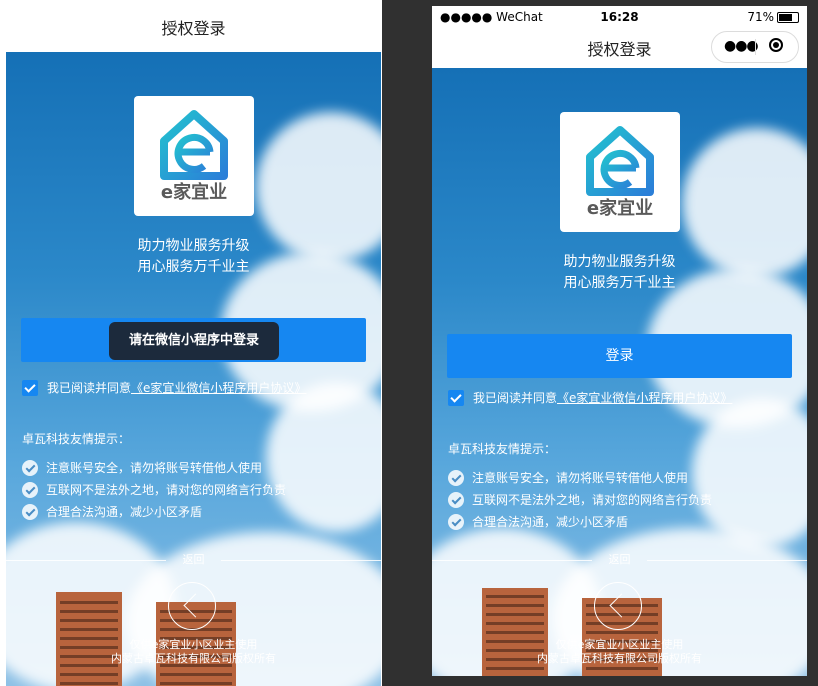  What do you see at coordinates (619, 356) in the screenshot?
I see `login-button: 登录` at bounding box center [619, 356].